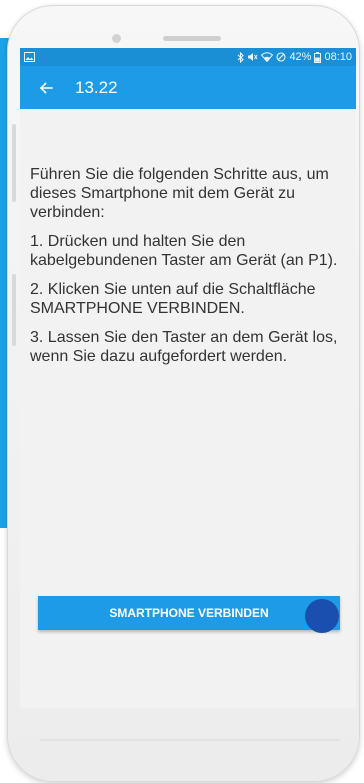 Image resolution: width=364 pixels, height=783 pixels. What do you see at coordinates (318, 57) in the screenshot?
I see `battery-icon` at bounding box center [318, 57].